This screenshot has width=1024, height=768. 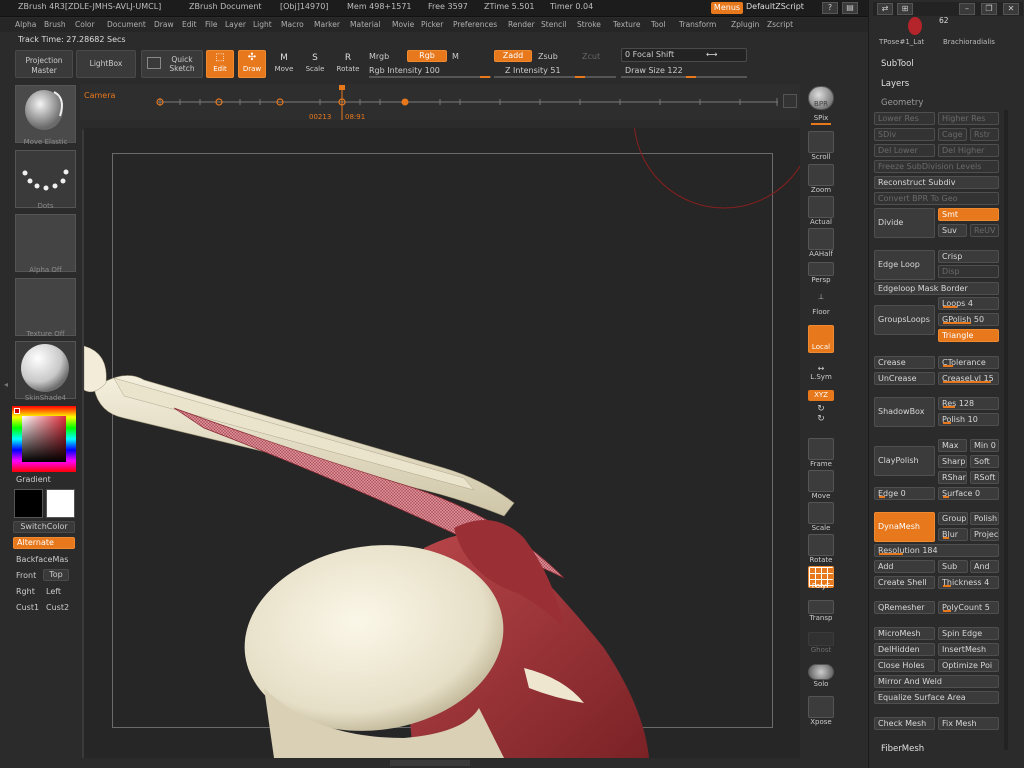 What do you see at coordinates (904, 134) in the screenshot?
I see `sdiv-slider: SDiv` at bounding box center [904, 134].